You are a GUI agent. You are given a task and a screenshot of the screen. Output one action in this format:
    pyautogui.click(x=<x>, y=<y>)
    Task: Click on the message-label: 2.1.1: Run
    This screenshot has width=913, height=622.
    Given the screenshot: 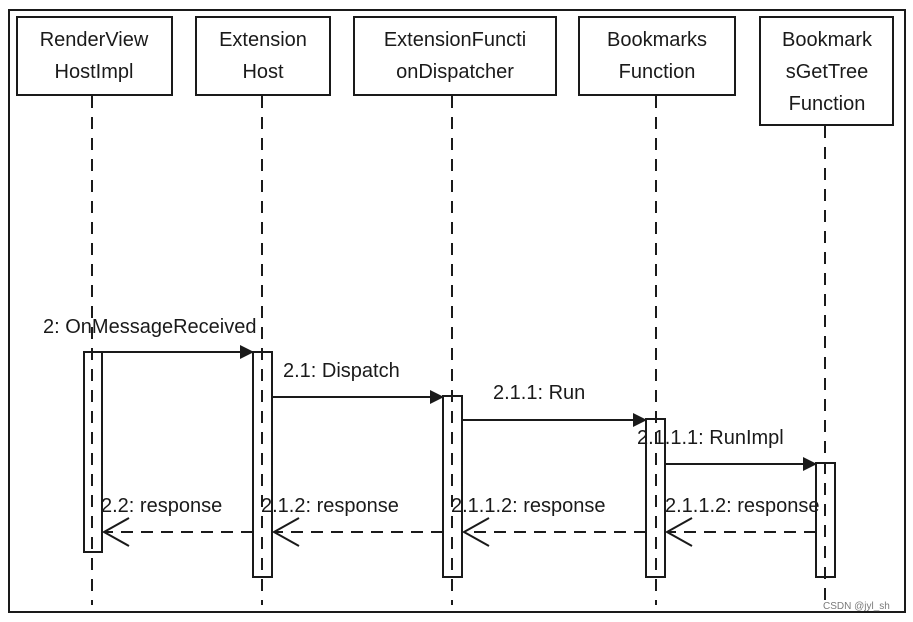 What is the action you would take?
    pyautogui.click(x=539, y=393)
    